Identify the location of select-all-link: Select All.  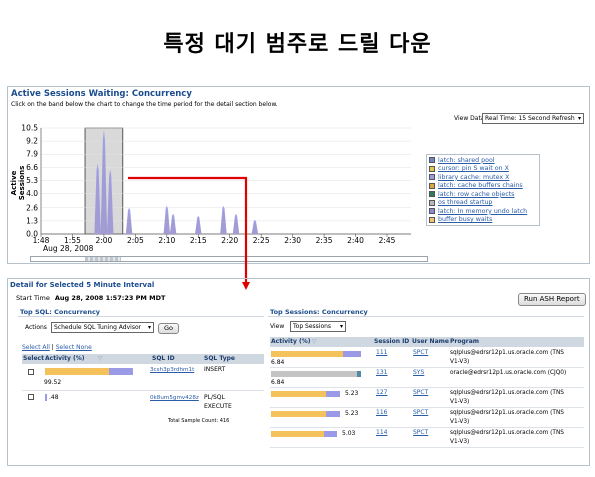
(36, 347).